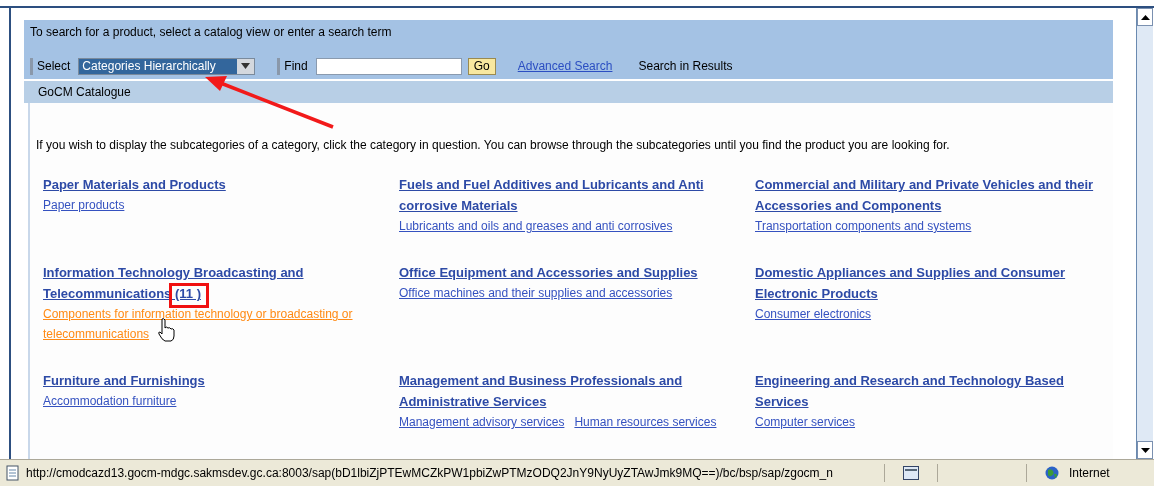 The image size is (1154, 486). What do you see at coordinates (1089, 473) in the screenshot?
I see `security-zone-text: Internet` at bounding box center [1089, 473].